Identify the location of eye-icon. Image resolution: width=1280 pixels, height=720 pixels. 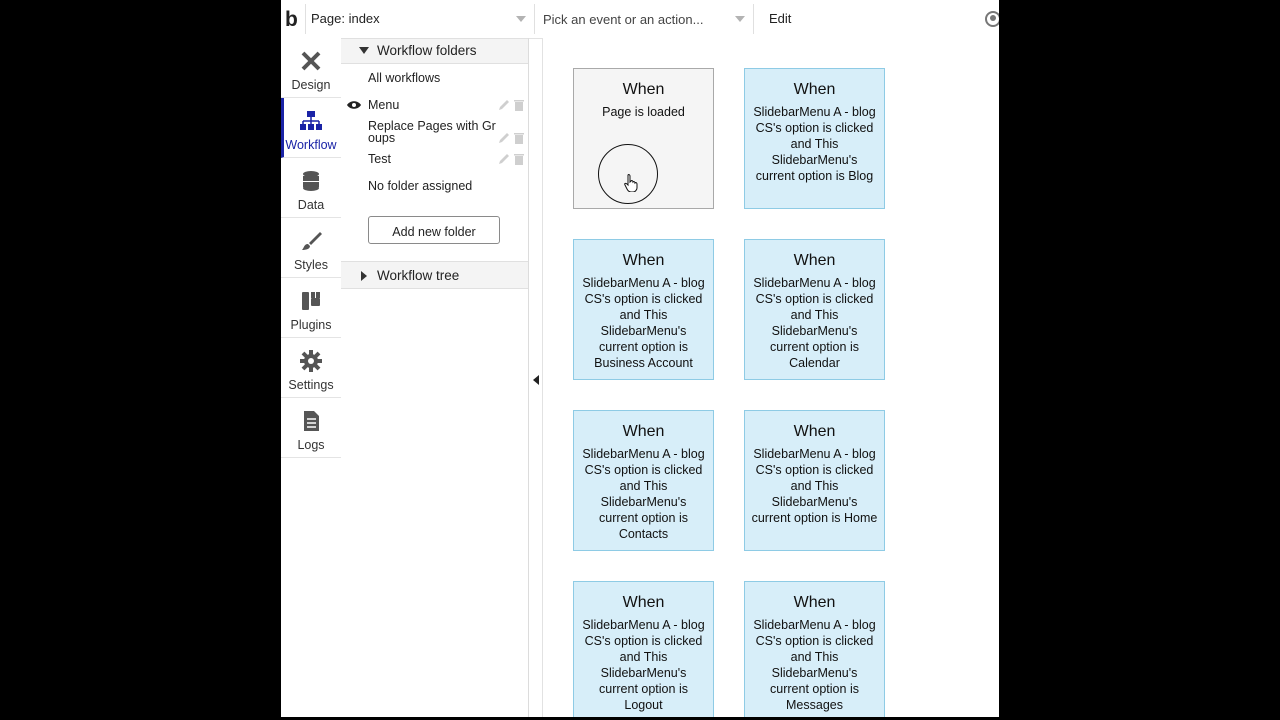
(354, 105).